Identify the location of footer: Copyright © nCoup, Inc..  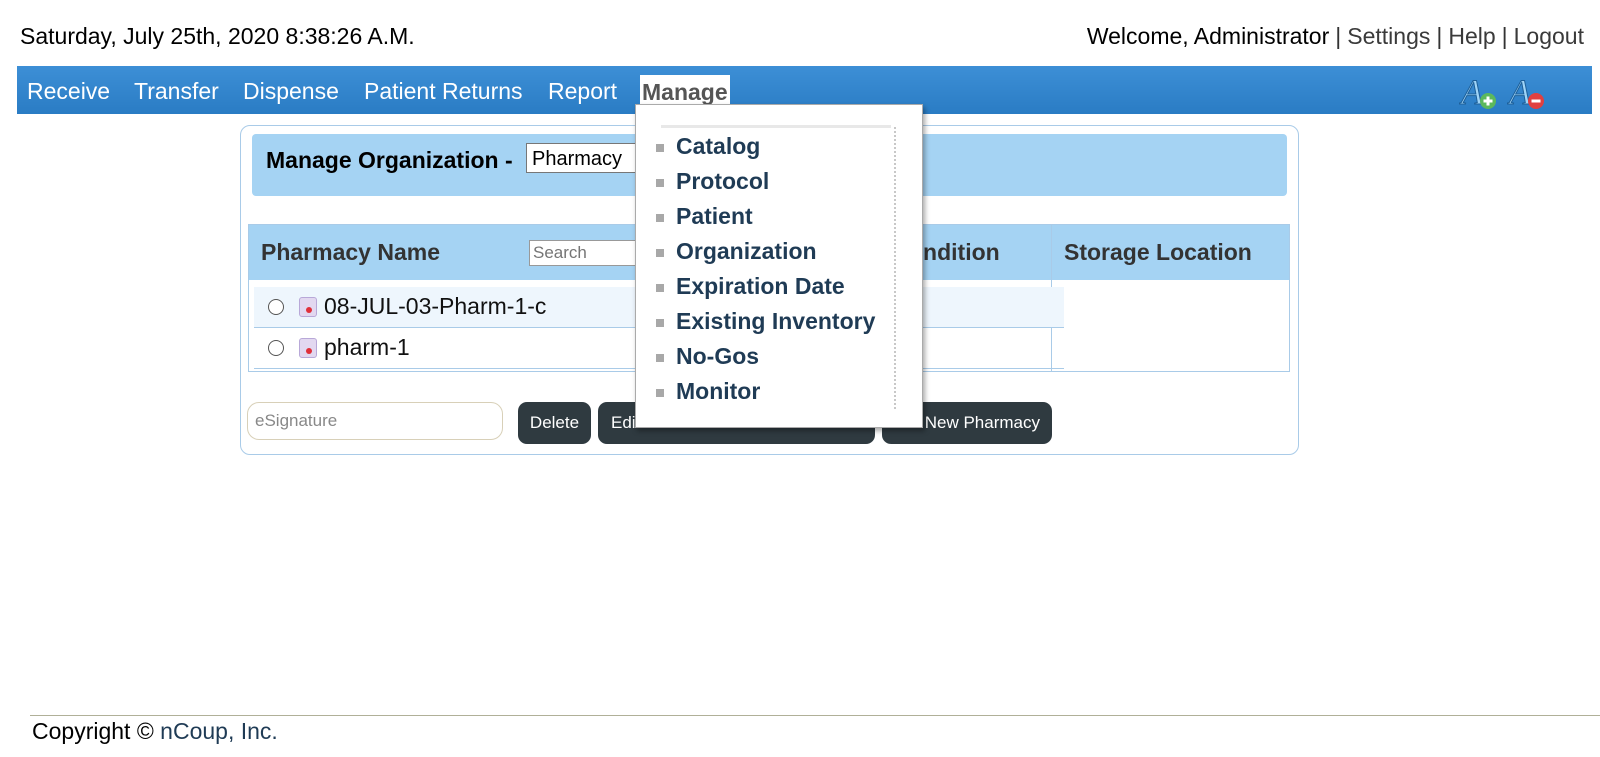
(155, 731).